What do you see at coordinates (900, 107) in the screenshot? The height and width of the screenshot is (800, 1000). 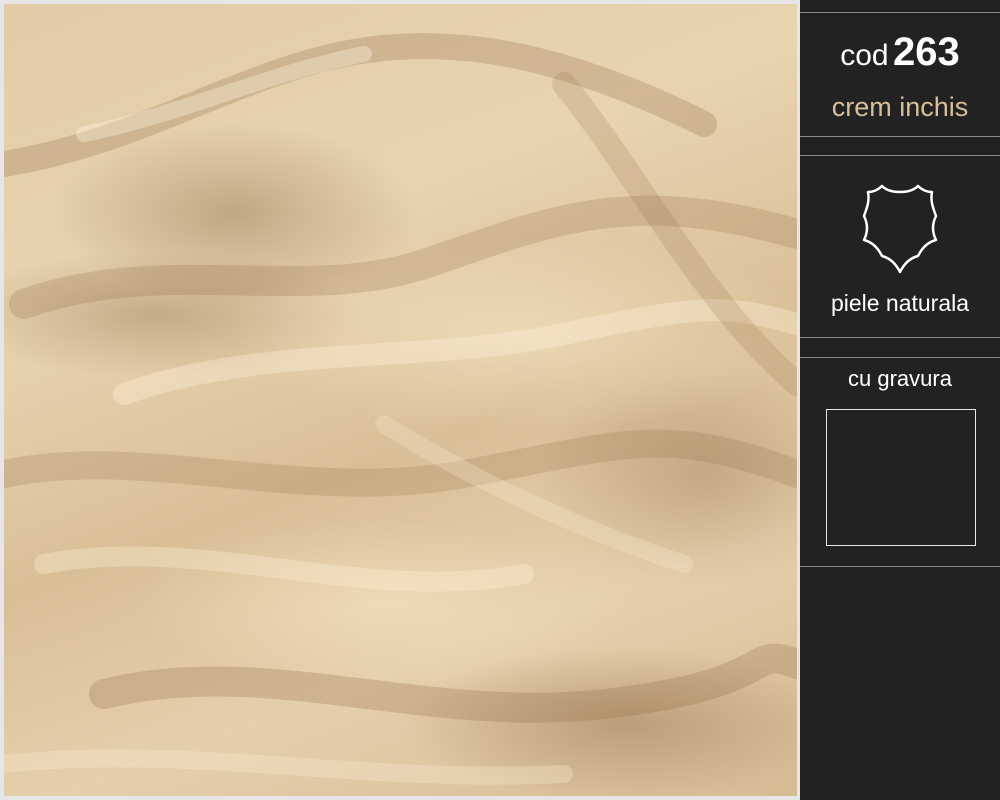 I see `color-name: crem inchis` at bounding box center [900, 107].